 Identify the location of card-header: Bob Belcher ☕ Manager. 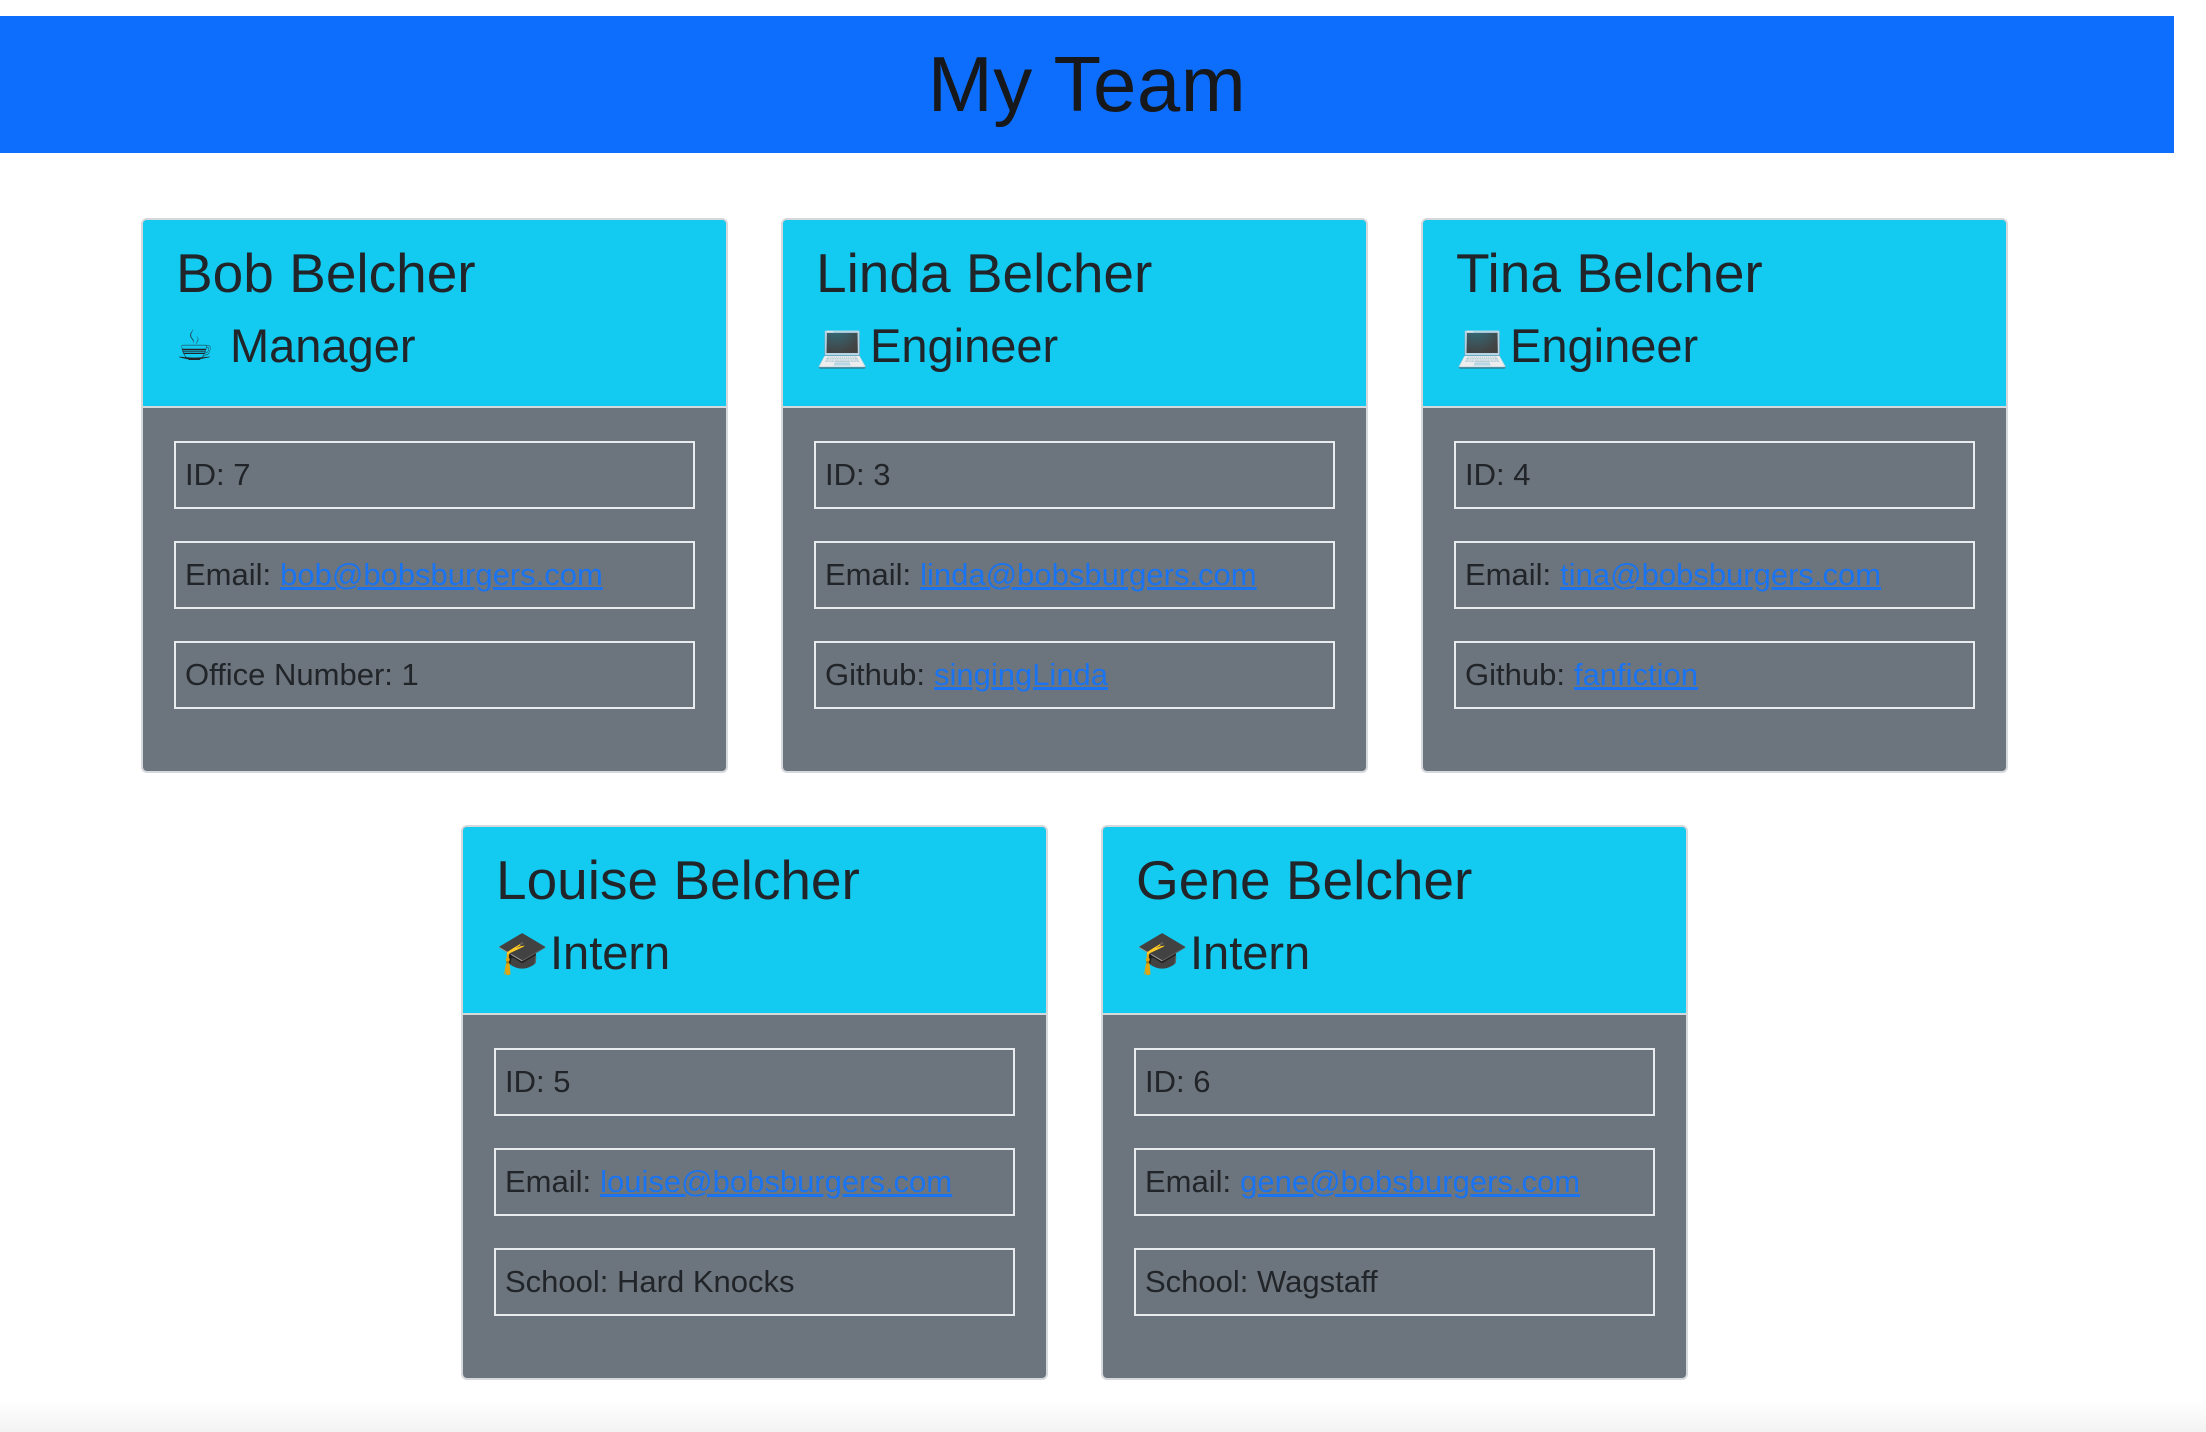
(434, 314).